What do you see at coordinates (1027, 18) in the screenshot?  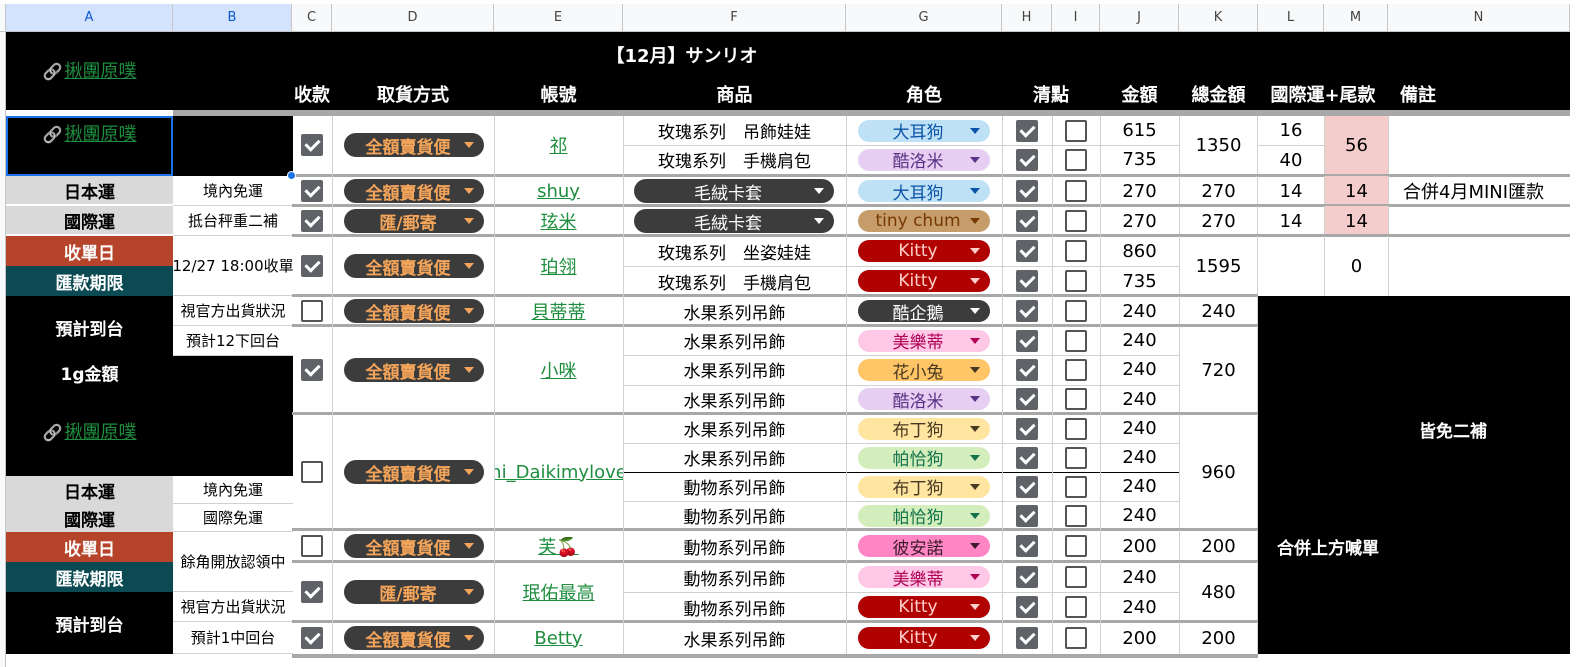 I see `column-header-H: H` at bounding box center [1027, 18].